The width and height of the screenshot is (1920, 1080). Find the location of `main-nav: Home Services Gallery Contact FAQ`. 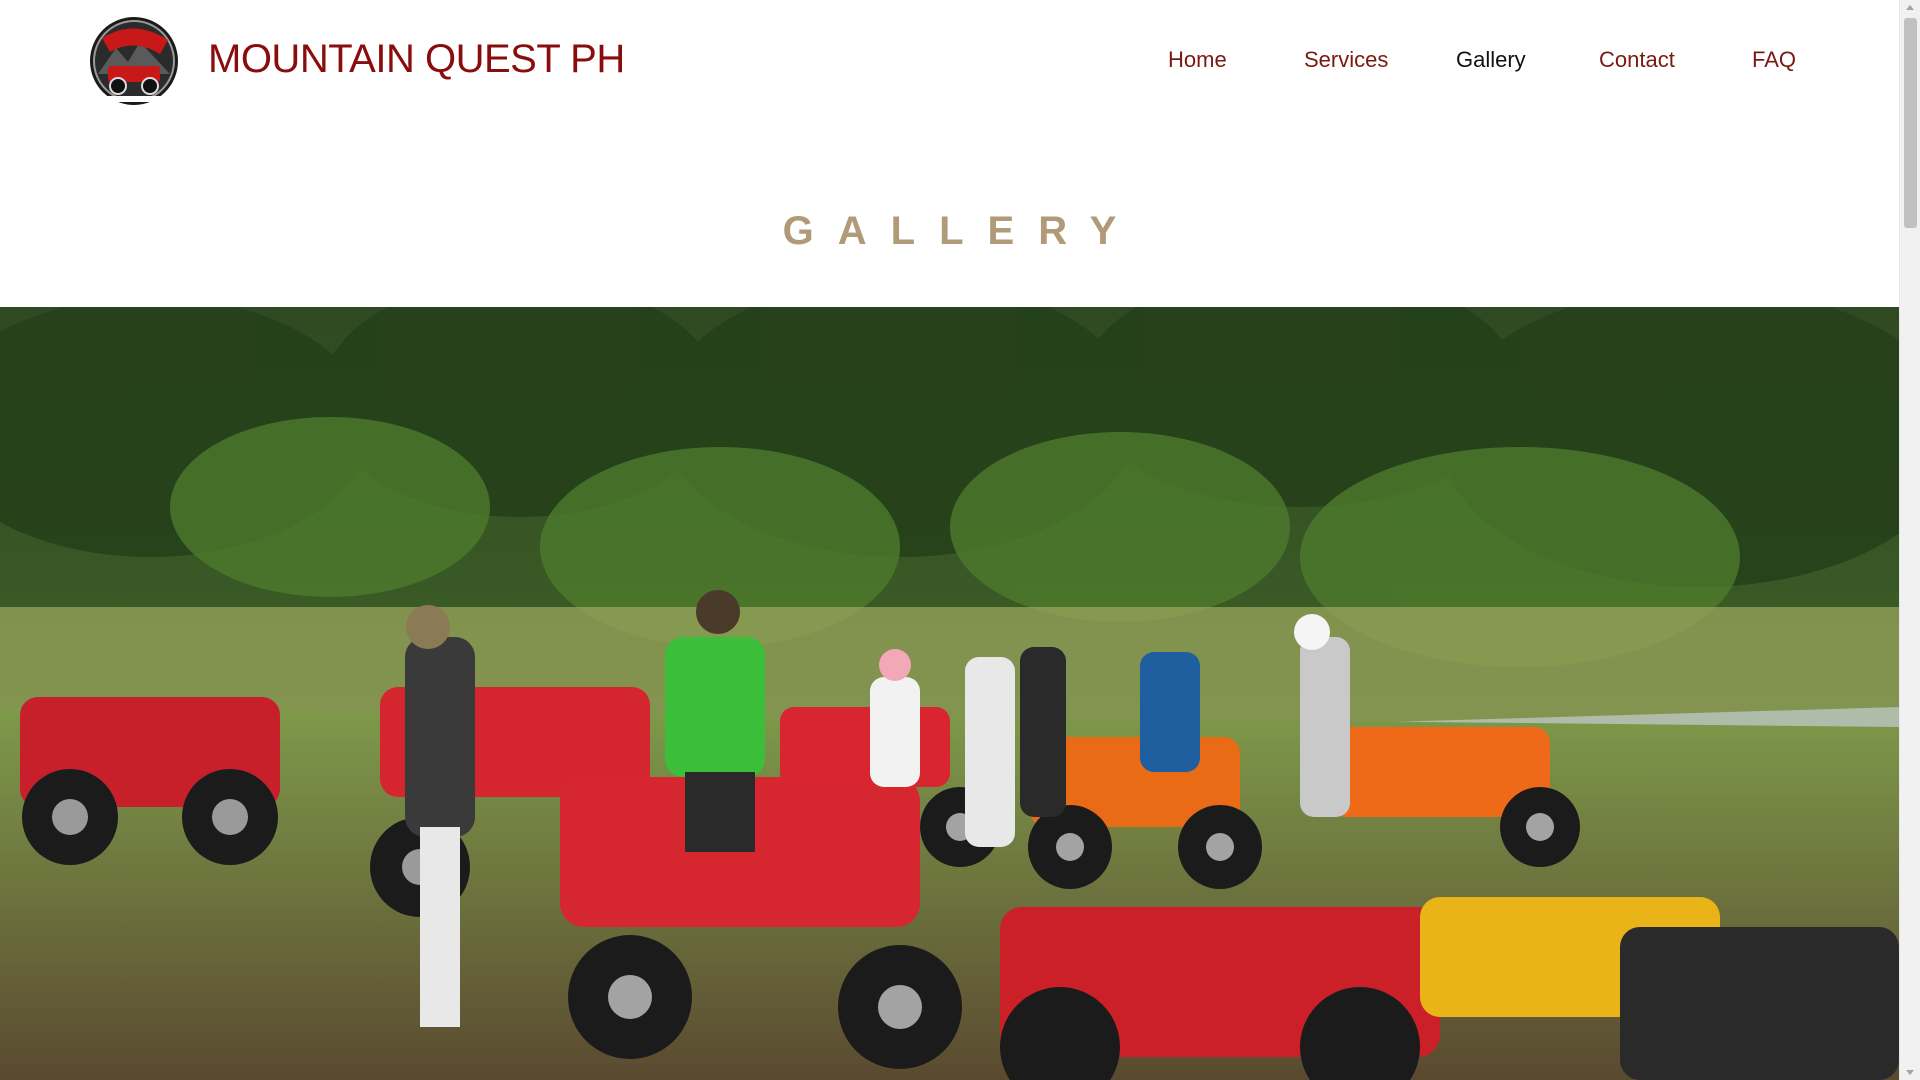

main-nav: Home Services Gallery Contact FAQ is located at coordinates (1480, 62).